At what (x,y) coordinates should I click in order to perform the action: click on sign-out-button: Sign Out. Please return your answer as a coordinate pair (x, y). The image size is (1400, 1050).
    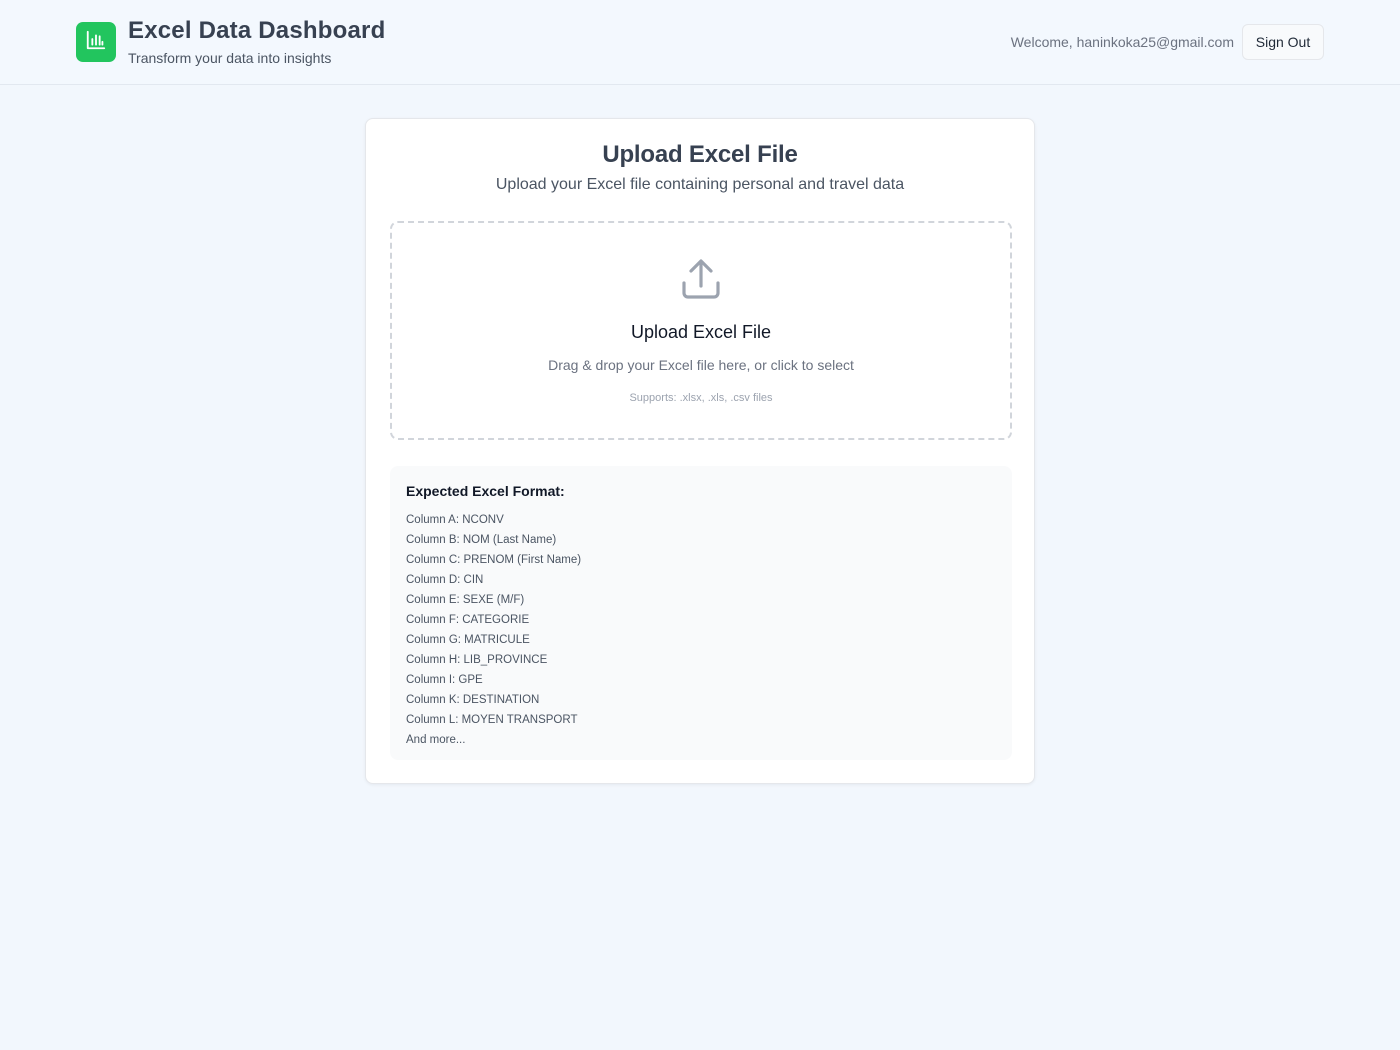
    Looking at the image, I should click on (1283, 42).